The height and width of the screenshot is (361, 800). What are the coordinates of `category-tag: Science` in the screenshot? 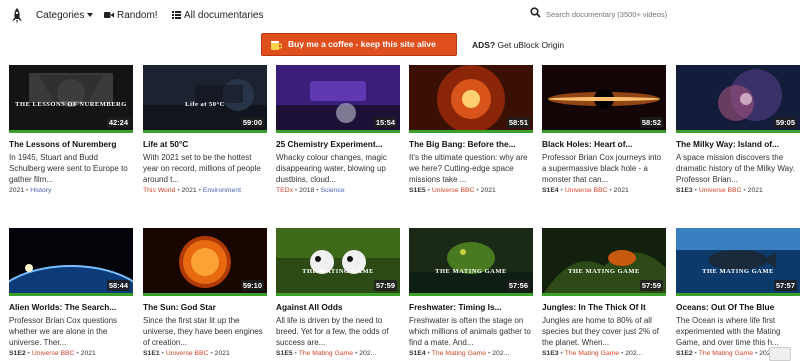 It's located at (332, 190).